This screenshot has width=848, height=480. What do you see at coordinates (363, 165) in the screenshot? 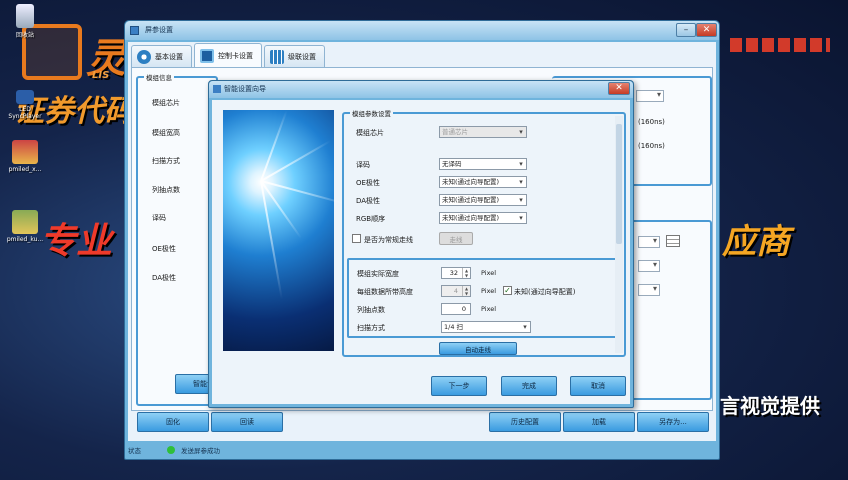
I see `decode-label: 译码` at bounding box center [363, 165].